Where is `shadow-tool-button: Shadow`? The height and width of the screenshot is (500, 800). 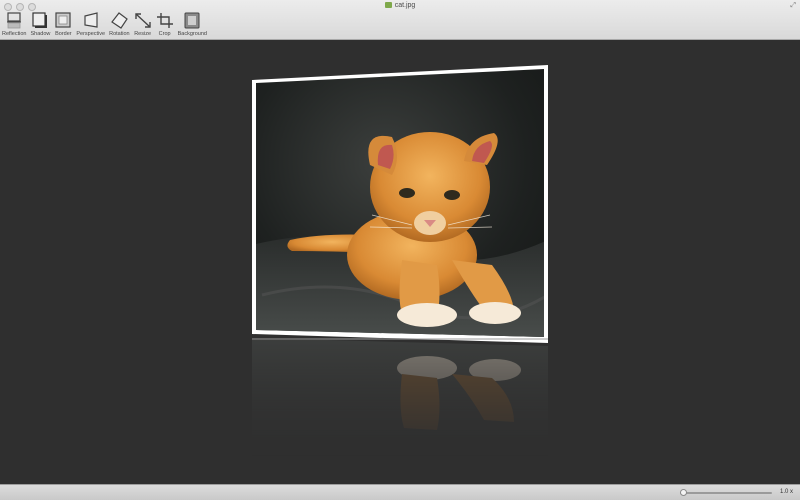
shadow-tool-button: Shadow is located at coordinates (40, 24).